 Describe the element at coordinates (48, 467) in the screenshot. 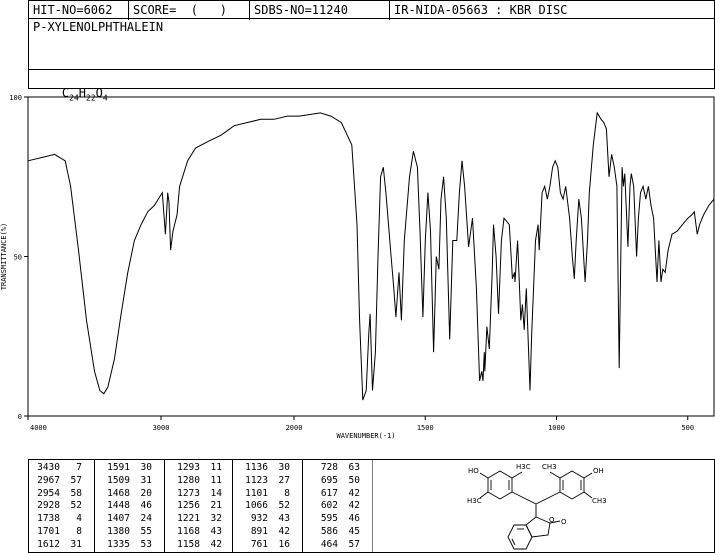

I see `peak-wavenumber: 3430` at that location.